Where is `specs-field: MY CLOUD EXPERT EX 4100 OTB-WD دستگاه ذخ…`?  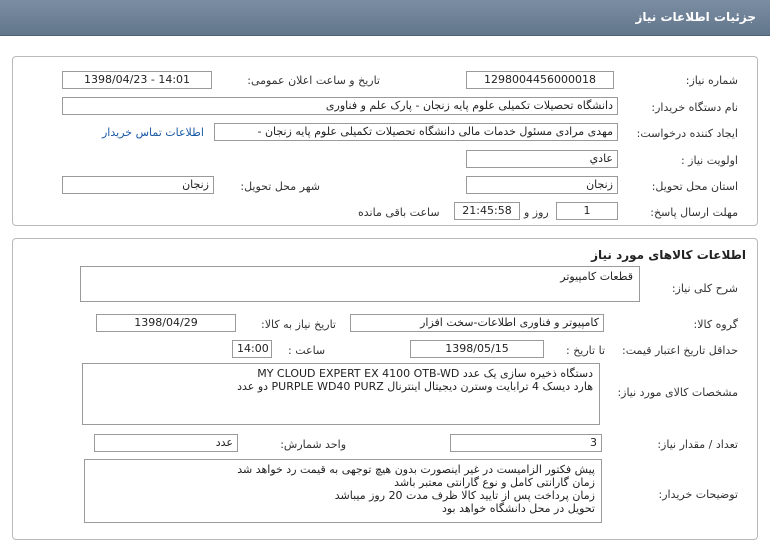
specs-field: MY CLOUD EXPERT EX 4100 OTB-WD دستگاه ذخ… is located at coordinates (341, 394).